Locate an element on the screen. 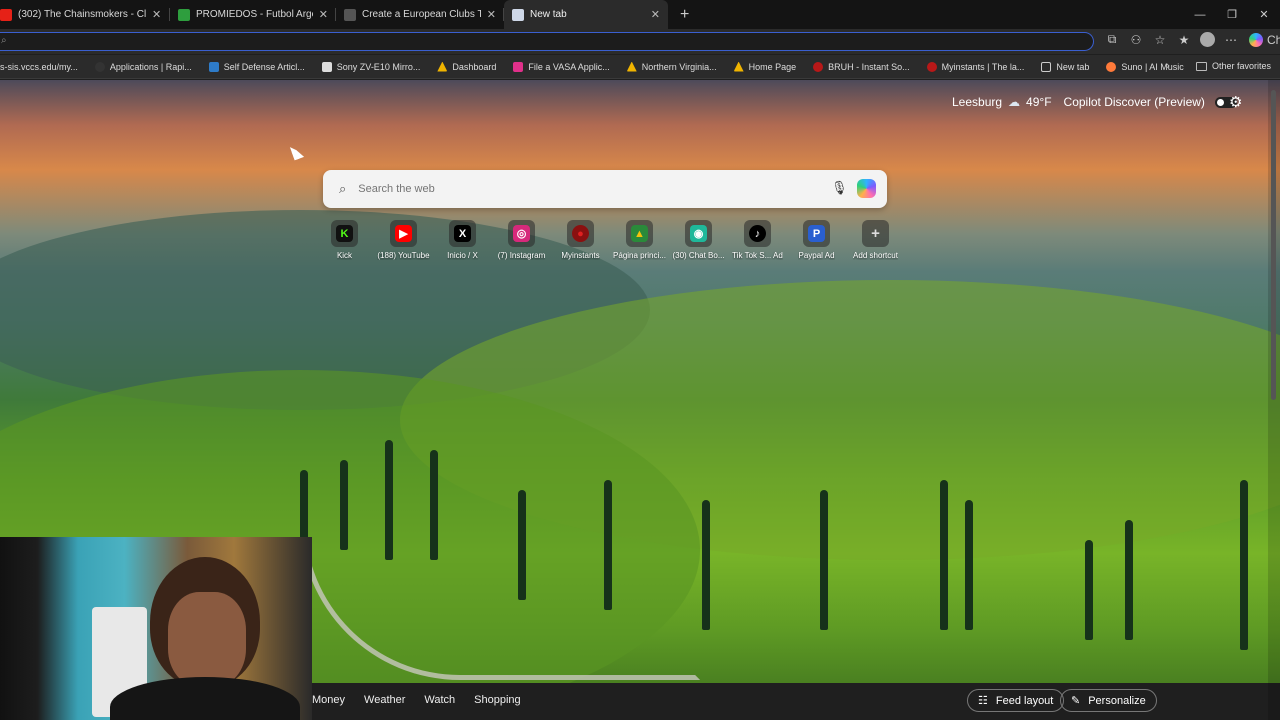  favorite-item: Home Page is located at coordinates (764, 66).